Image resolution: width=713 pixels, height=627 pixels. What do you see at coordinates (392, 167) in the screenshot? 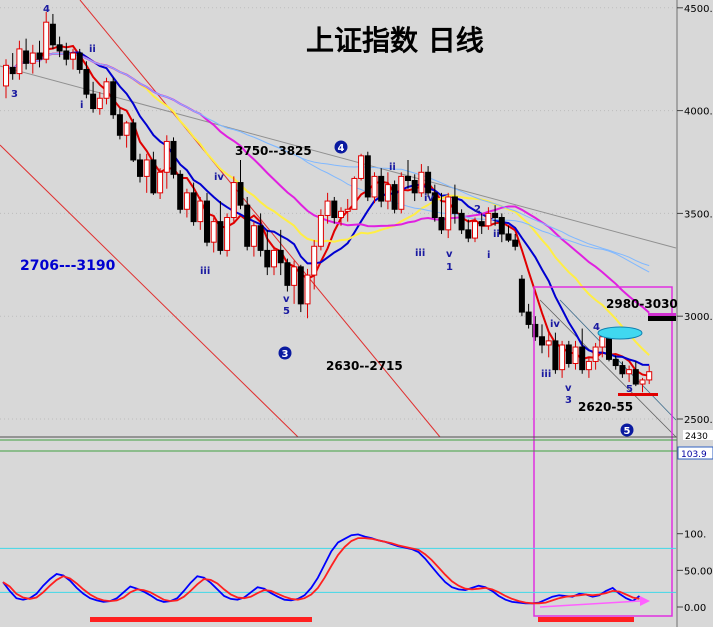
I see `wave-label: ii` at bounding box center [392, 167].